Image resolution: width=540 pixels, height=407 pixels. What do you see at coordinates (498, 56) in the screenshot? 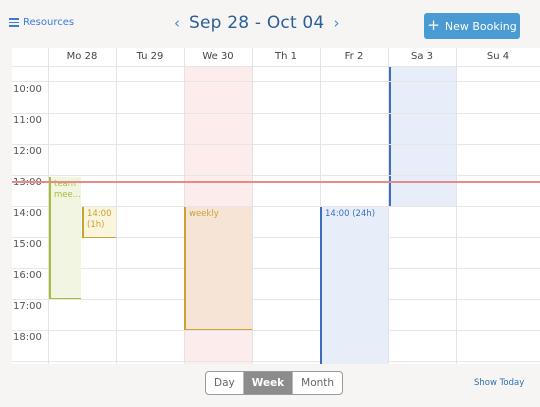
I see `day-header-su: Su 4` at bounding box center [498, 56].